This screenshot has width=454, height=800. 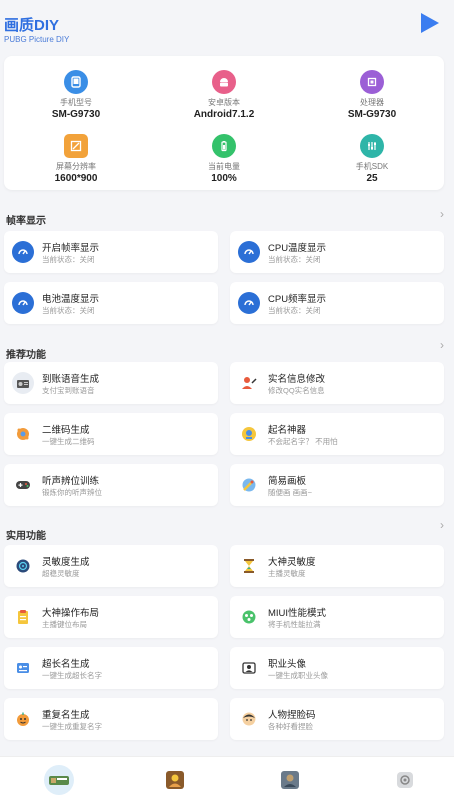 What do you see at coordinates (249, 719) in the screenshot?
I see `face-icon` at bounding box center [249, 719].